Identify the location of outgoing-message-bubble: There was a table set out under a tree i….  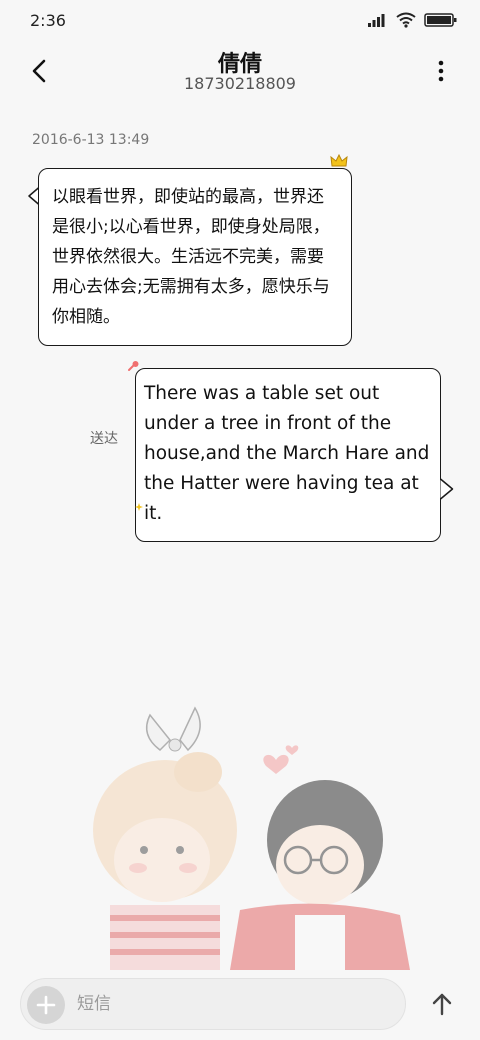
(288, 455).